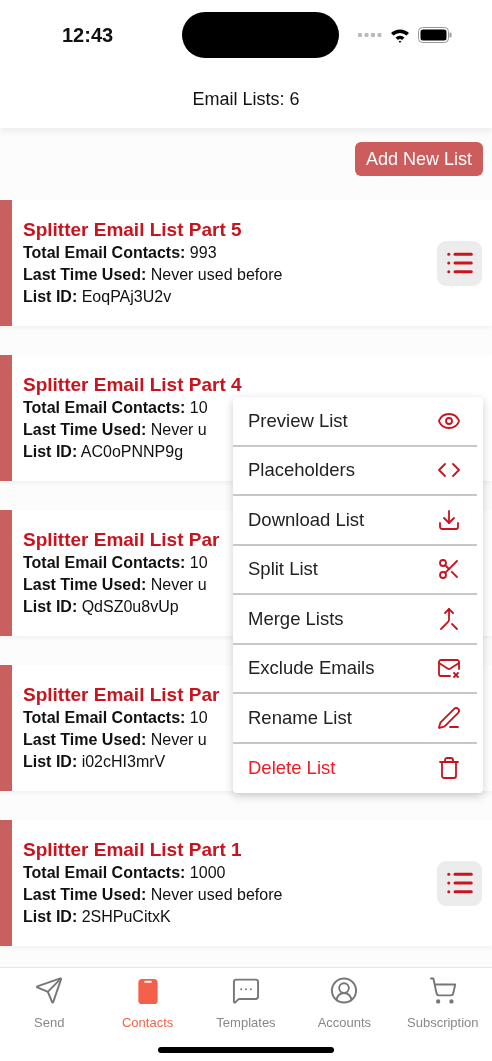  I want to click on list-id: List ID: EoqPAj3U2v, so click(98, 297).